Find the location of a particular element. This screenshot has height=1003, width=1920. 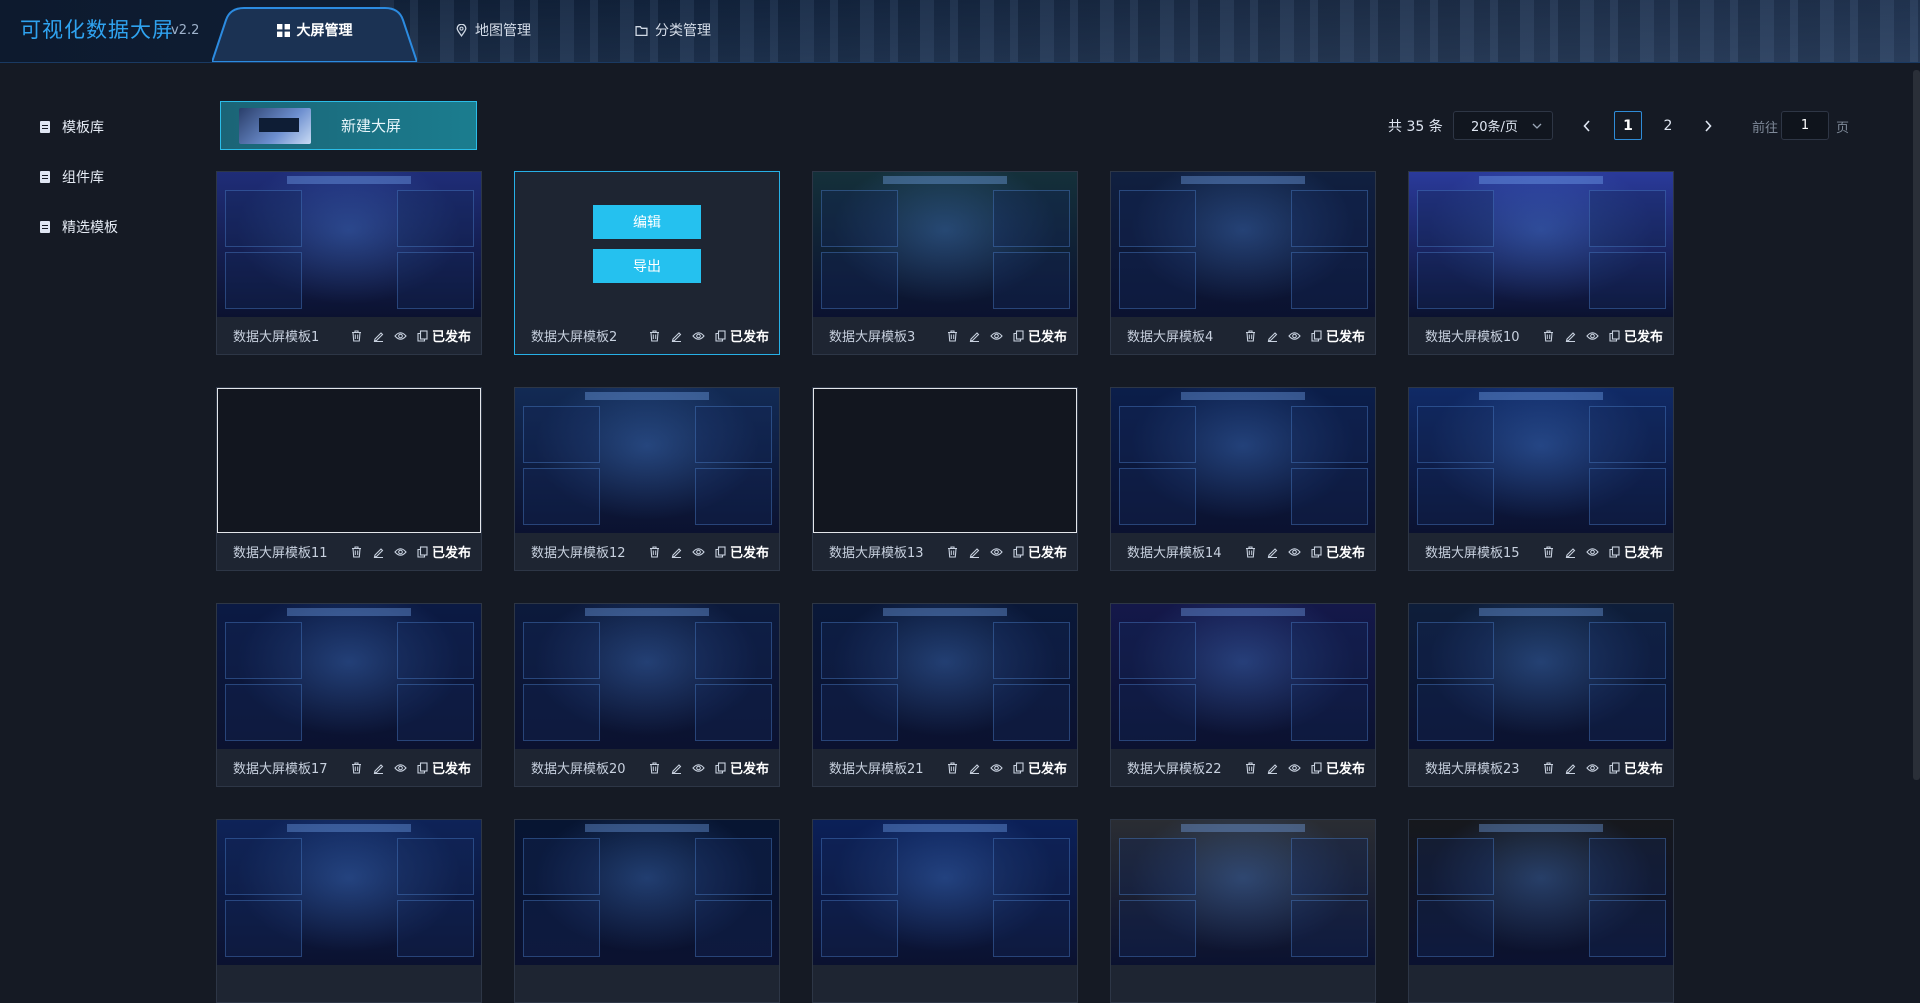

page-size-select: 20条/页 is located at coordinates (1503, 125).